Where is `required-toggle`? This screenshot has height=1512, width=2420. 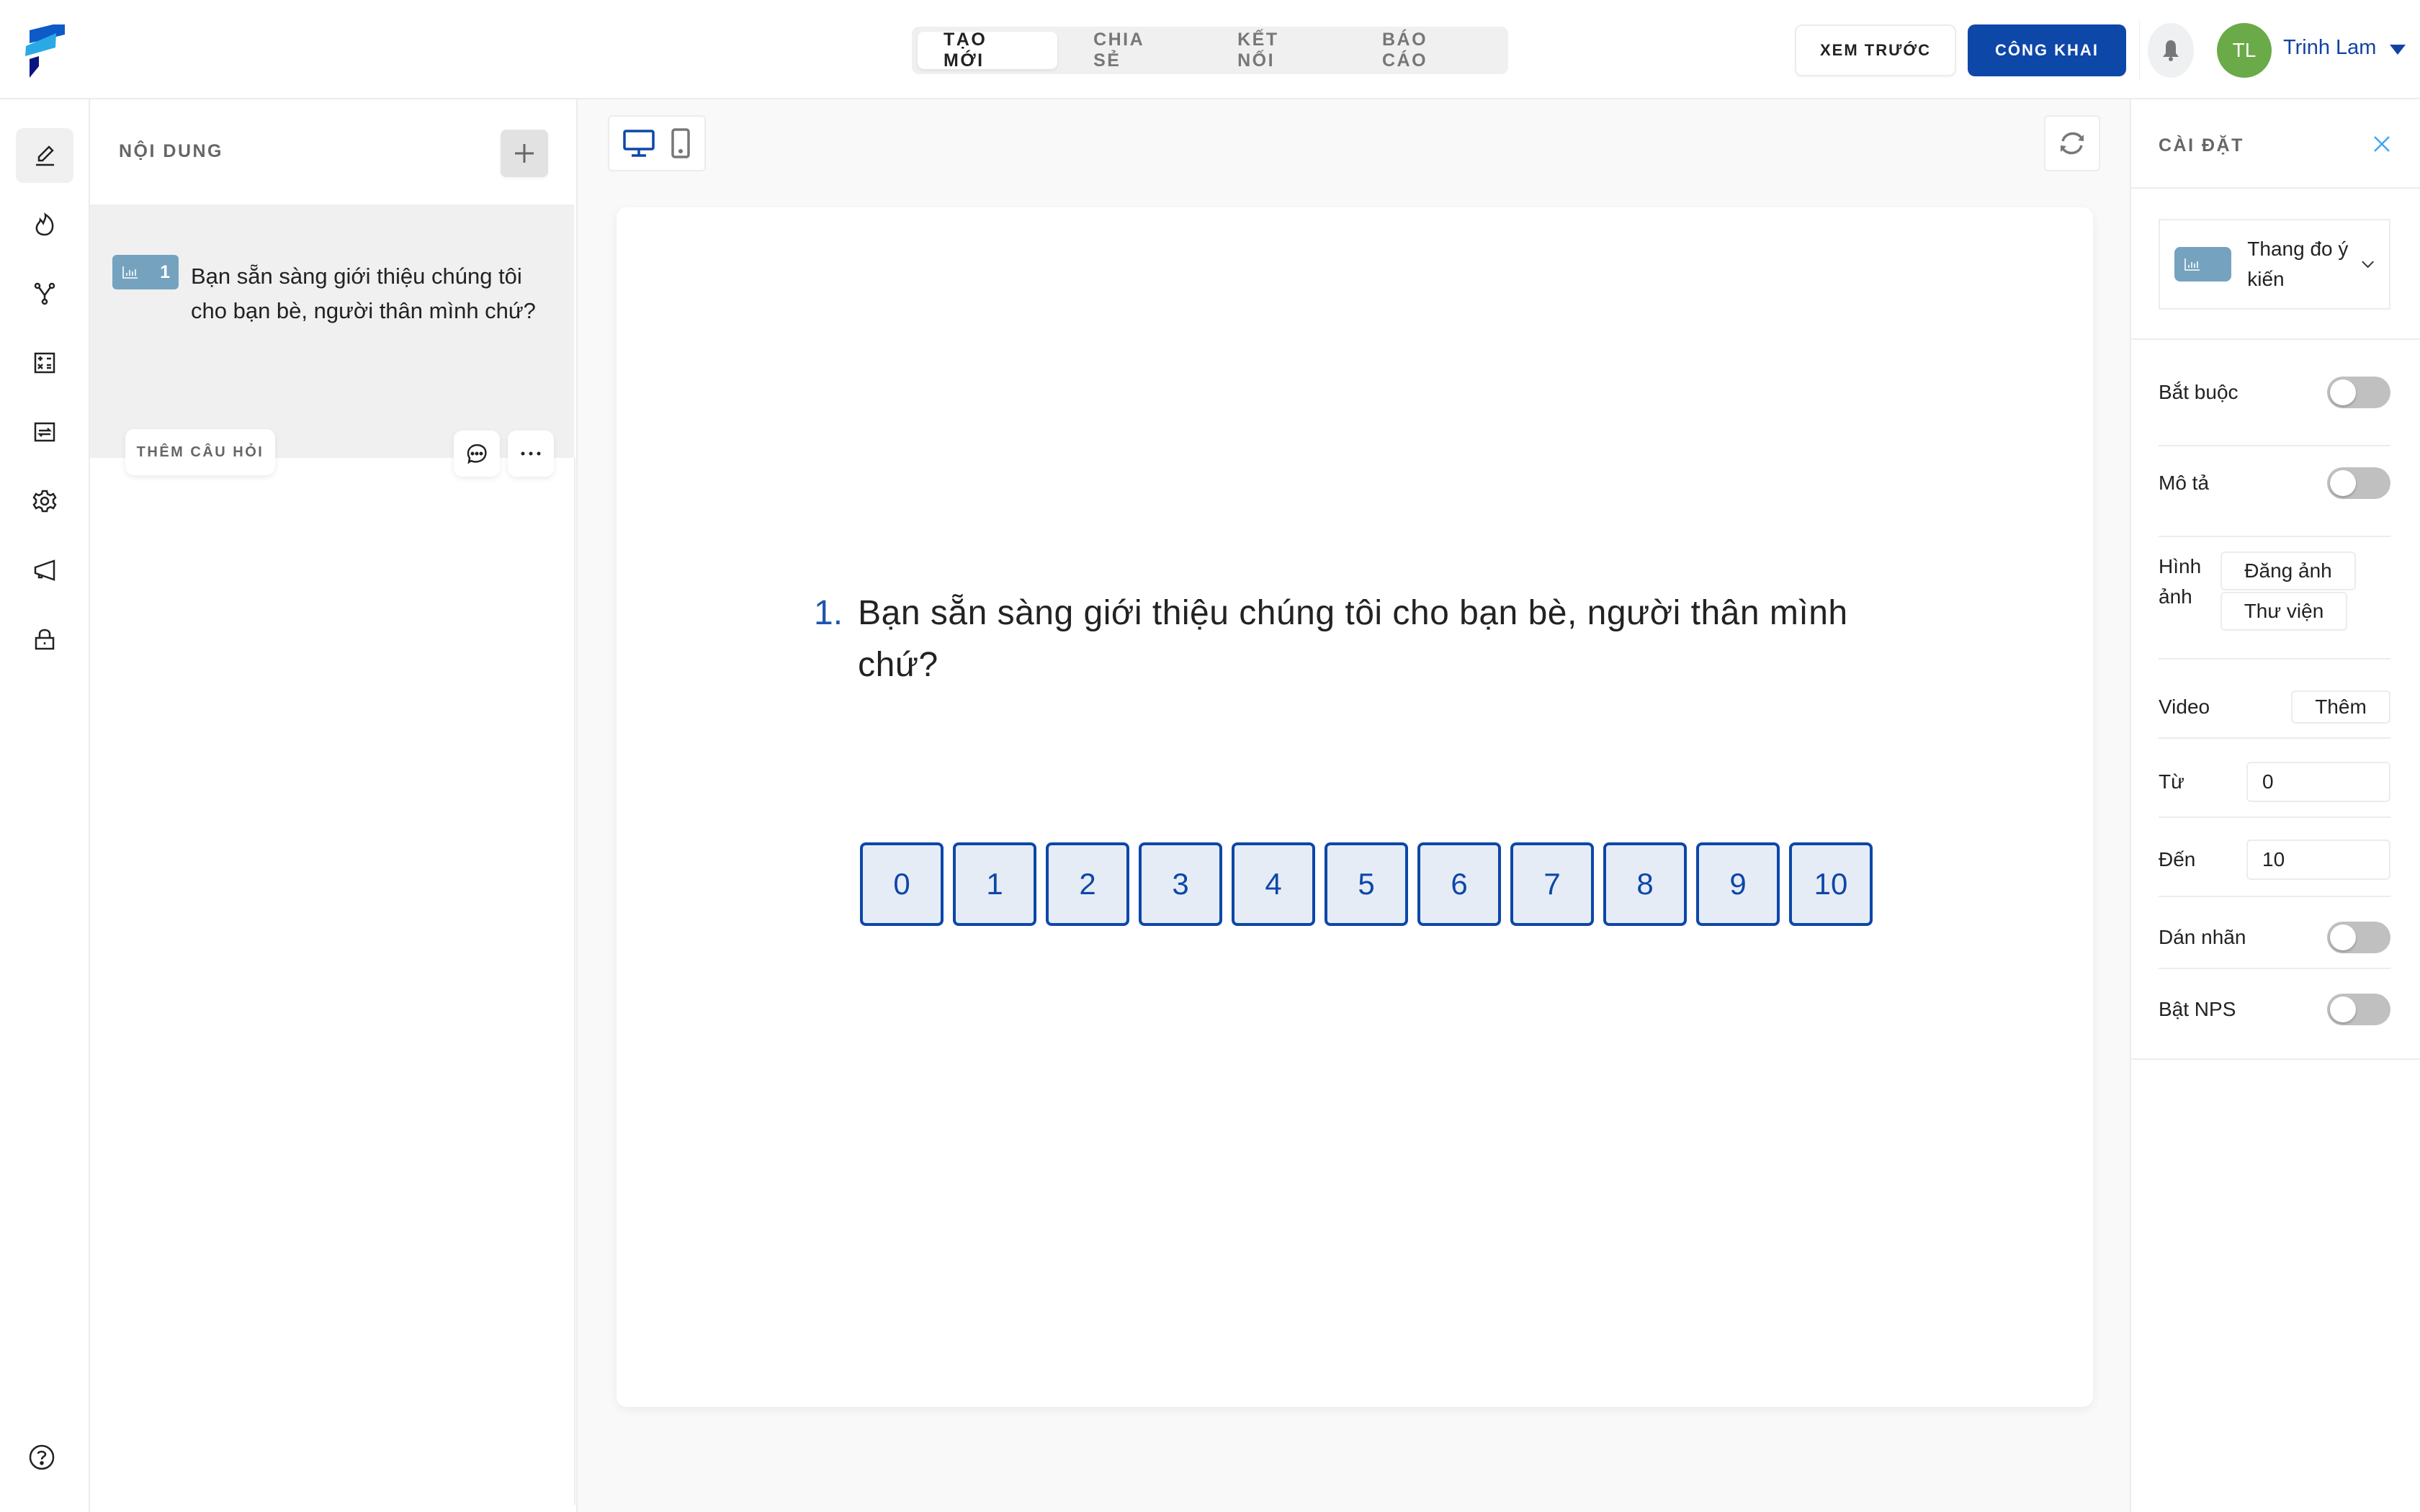
required-toggle is located at coordinates (2358, 392).